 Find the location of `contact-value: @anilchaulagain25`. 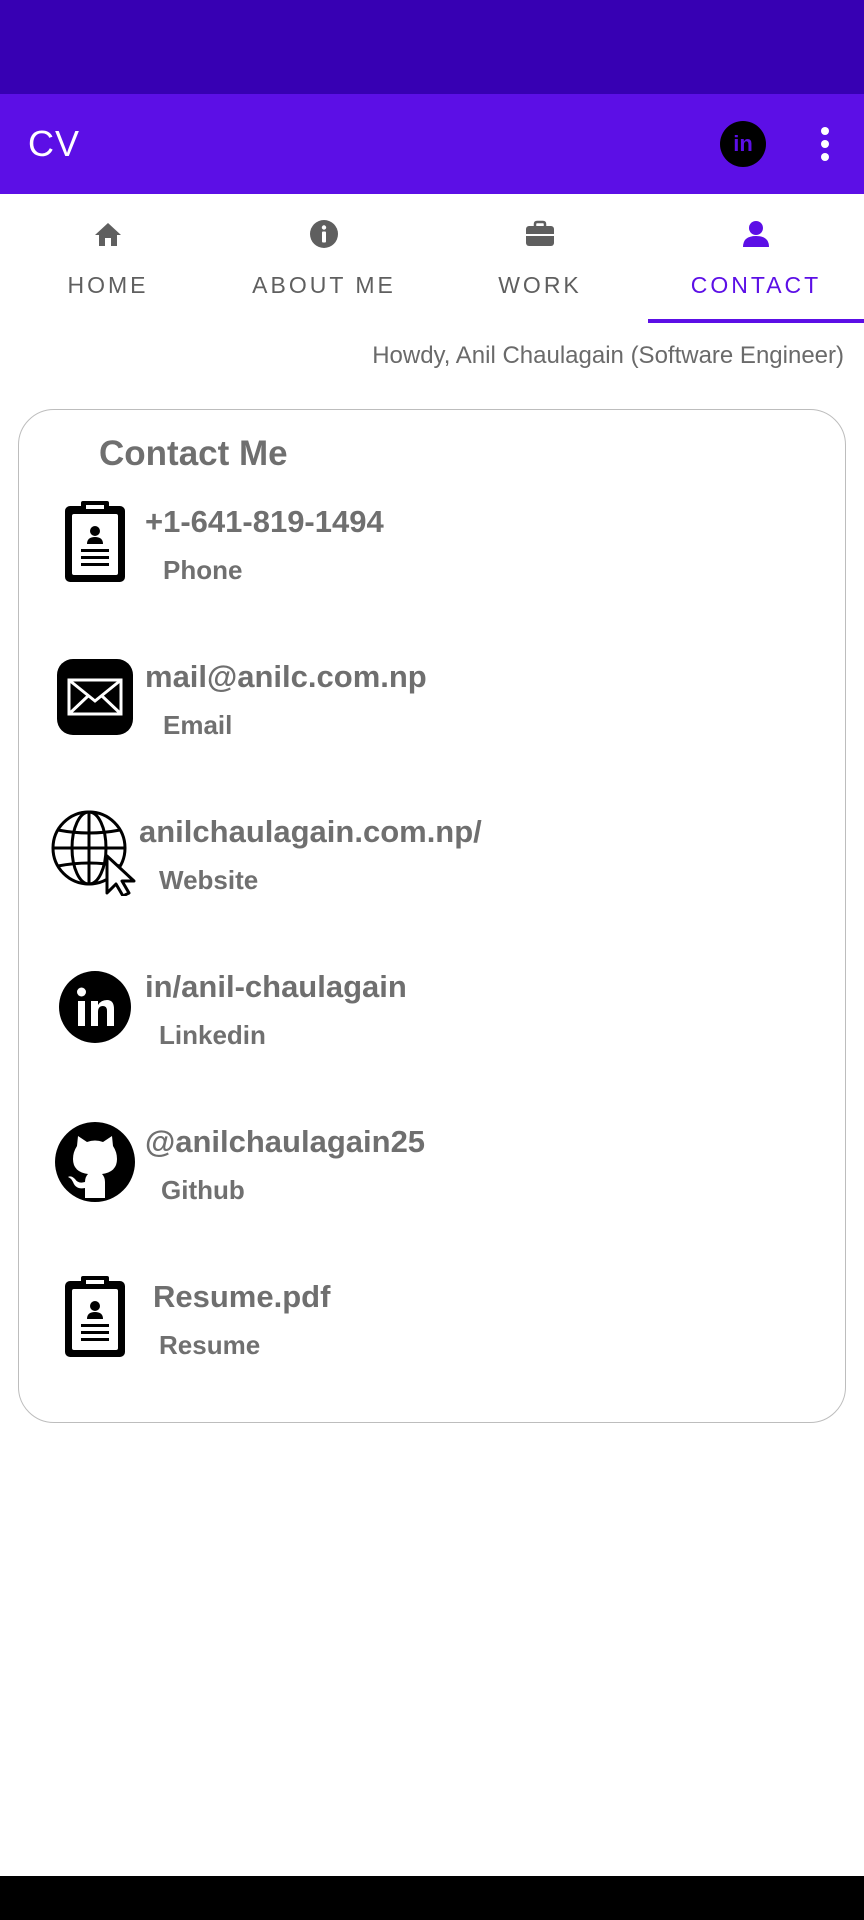

contact-value: @anilchaulagain25 is located at coordinates (285, 1141).